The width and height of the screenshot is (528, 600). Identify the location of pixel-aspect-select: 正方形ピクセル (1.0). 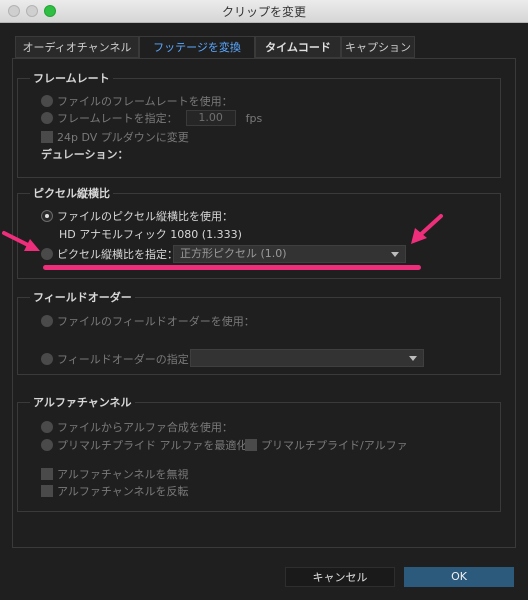
(289, 254).